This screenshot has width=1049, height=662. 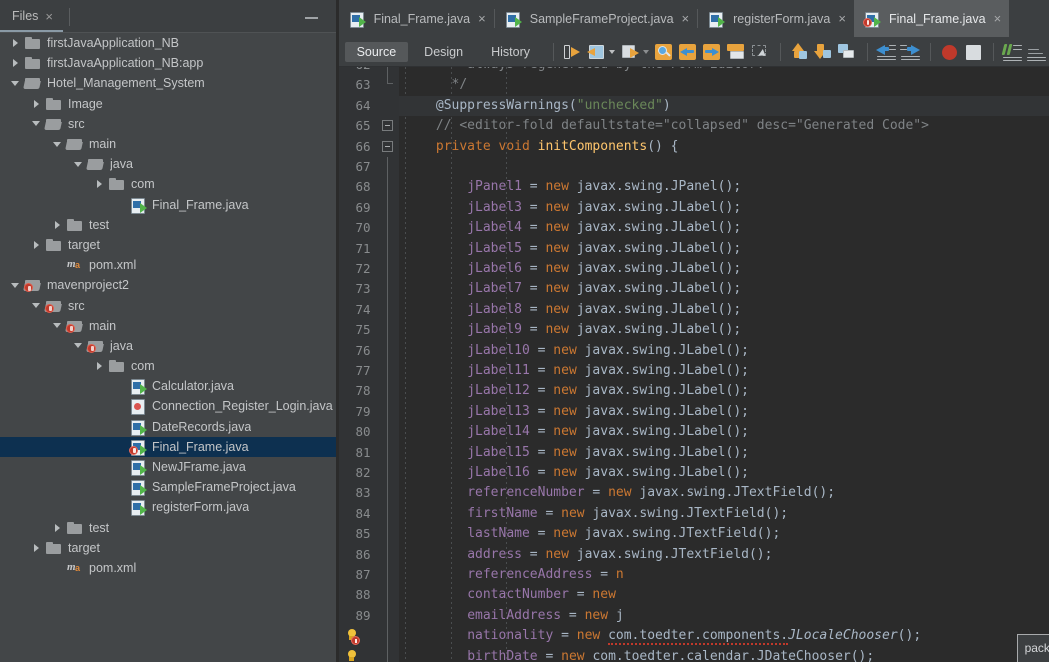 I want to click on tree-item-registerform-java: registerForm.java, so click(x=168, y=507).